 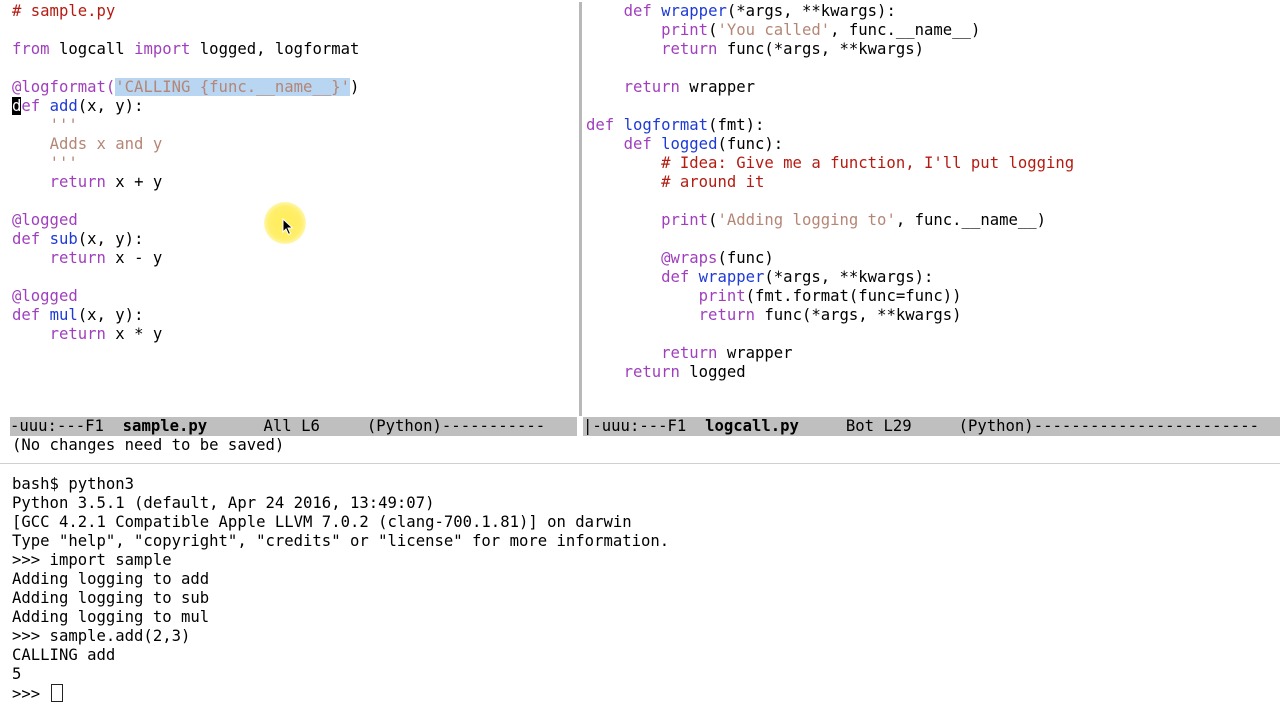 I want to click on code-token: # sample.py, so click(x=64, y=11).